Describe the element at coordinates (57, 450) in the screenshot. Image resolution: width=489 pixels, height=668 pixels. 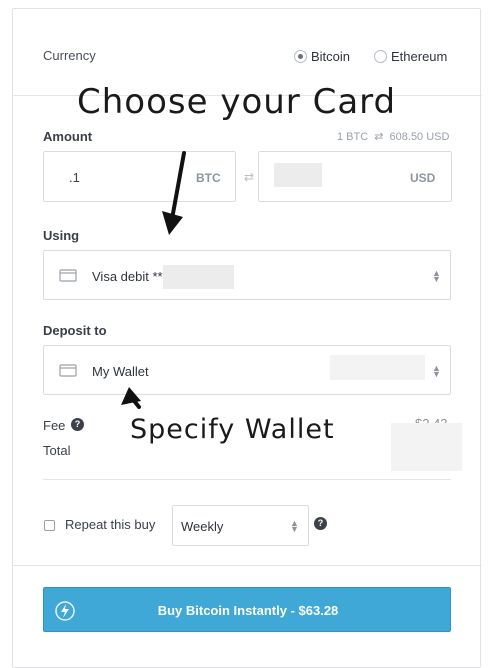
I see `total-label: Total` at that location.